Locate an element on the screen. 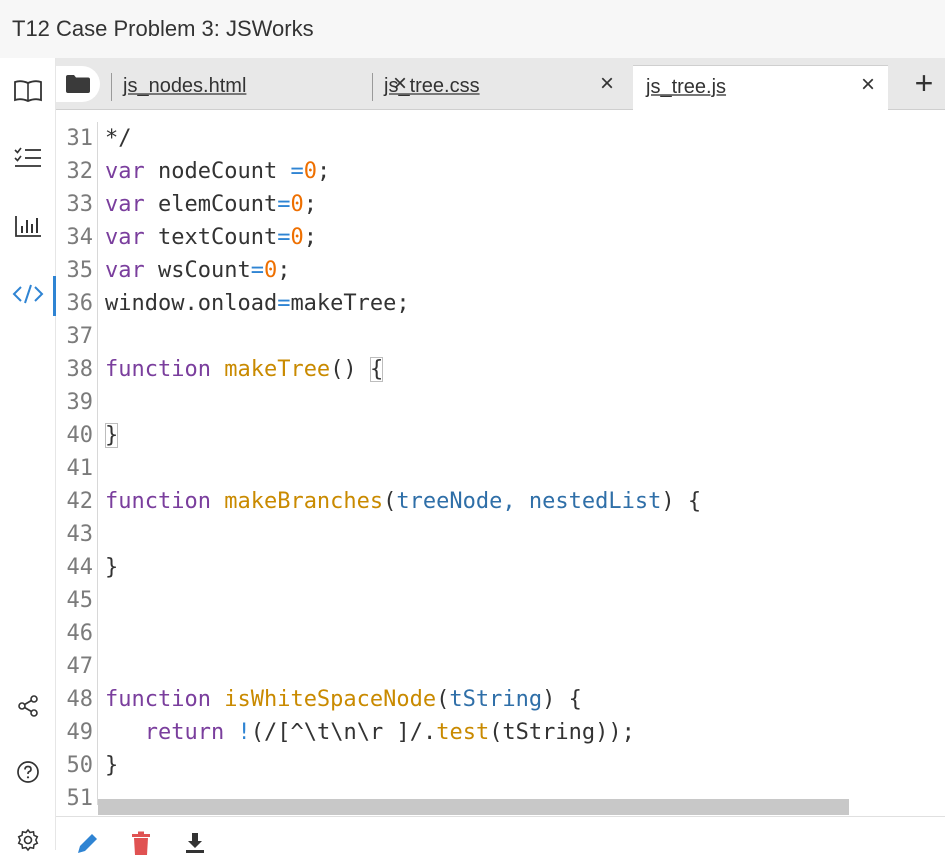 This screenshot has height=860, width=945. folder-icon is located at coordinates (78, 84).